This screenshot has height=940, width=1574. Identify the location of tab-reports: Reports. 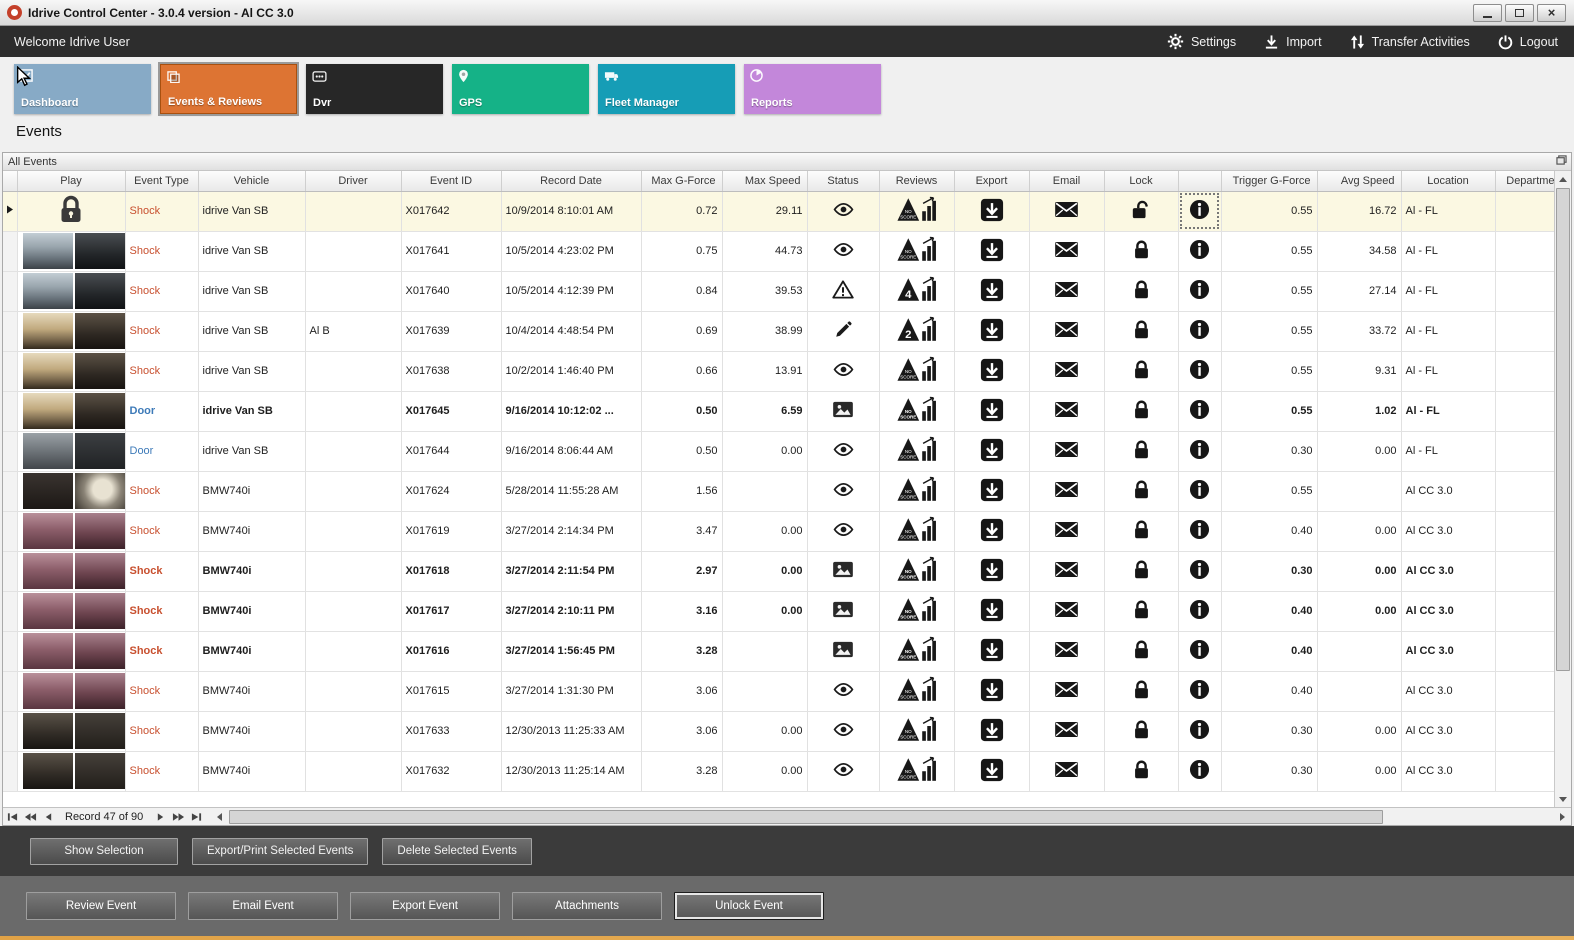
(812, 89).